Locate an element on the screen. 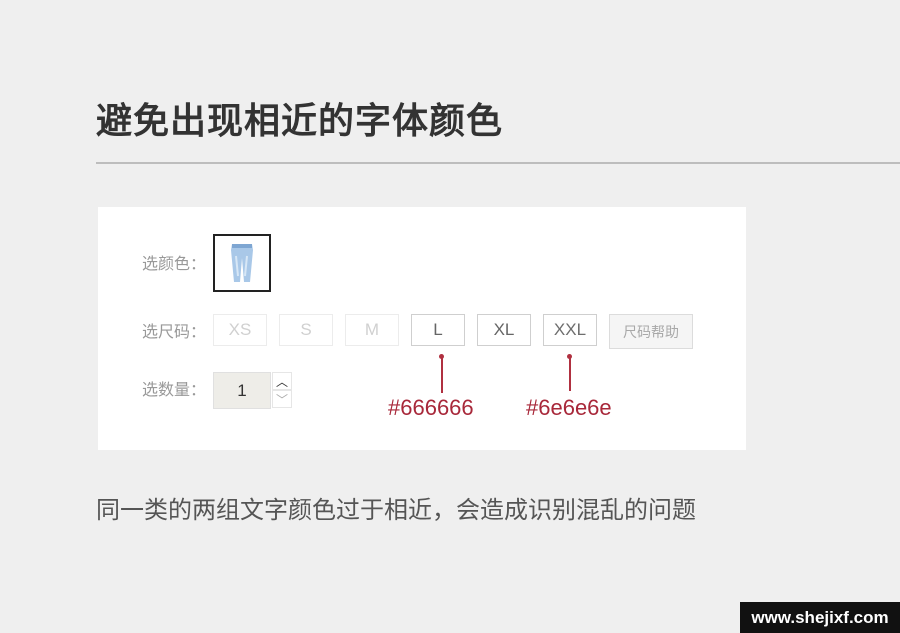 The height and width of the screenshot is (633, 900). size-option-xxl: XXL is located at coordinates (570, 330).